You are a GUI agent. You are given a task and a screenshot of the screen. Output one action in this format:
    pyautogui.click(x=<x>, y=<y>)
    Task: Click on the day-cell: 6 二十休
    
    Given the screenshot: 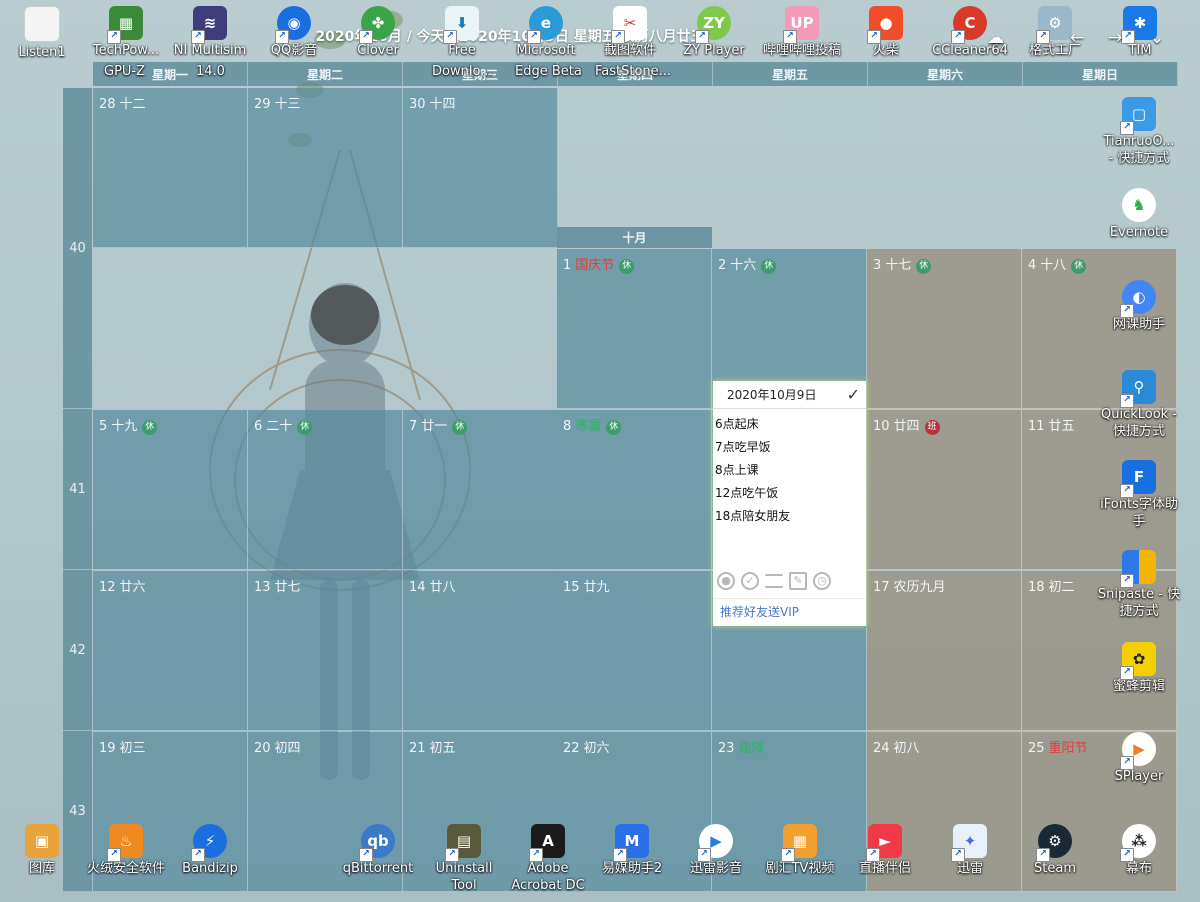 What is the action you would take?
    pyautogui.click(x=325, y=490)
    